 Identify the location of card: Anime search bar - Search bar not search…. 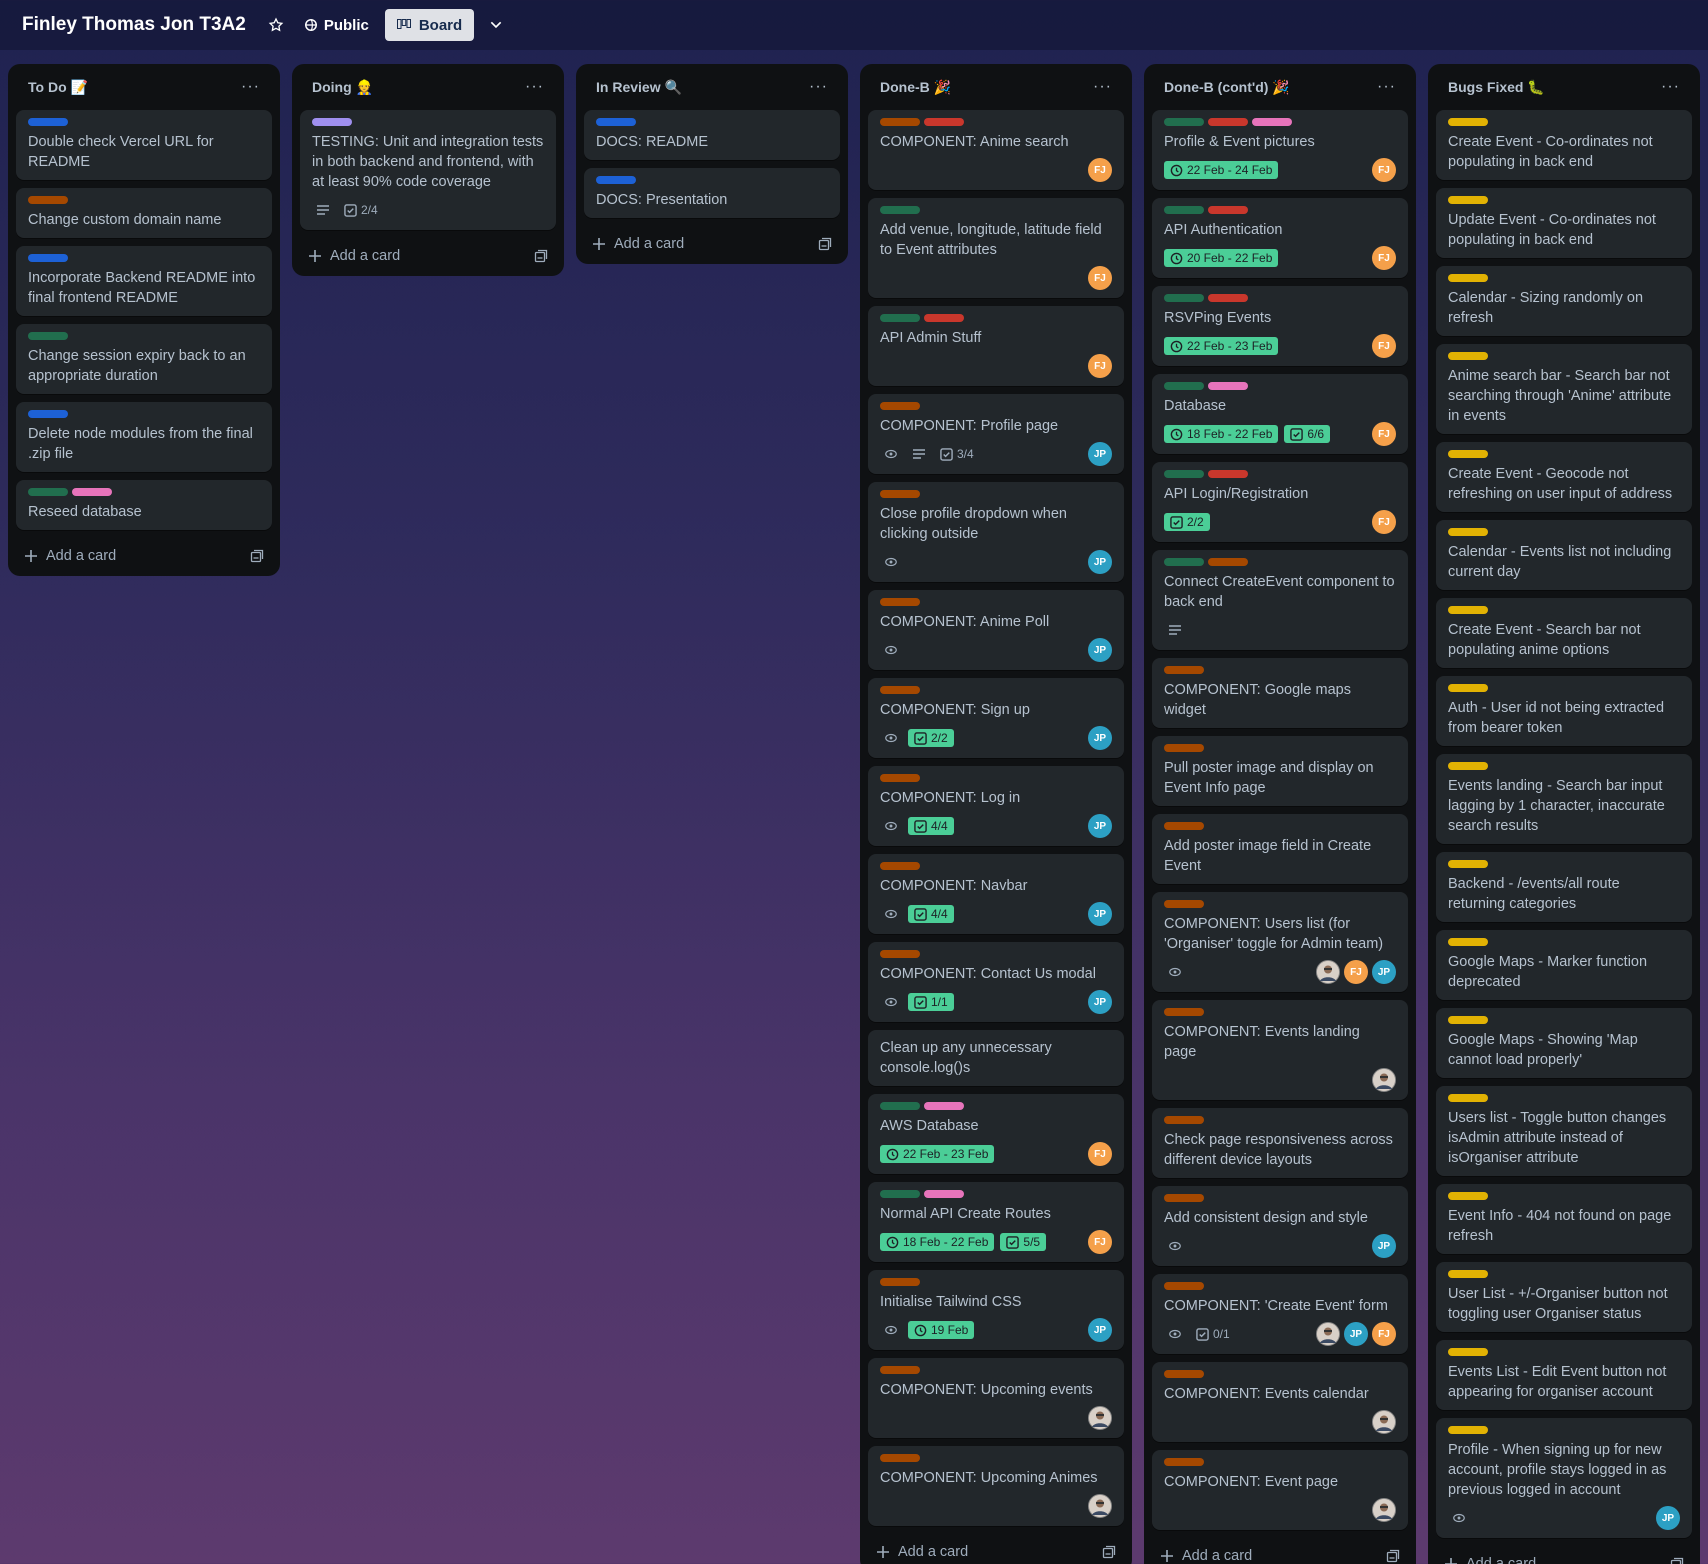
(1564, 389).